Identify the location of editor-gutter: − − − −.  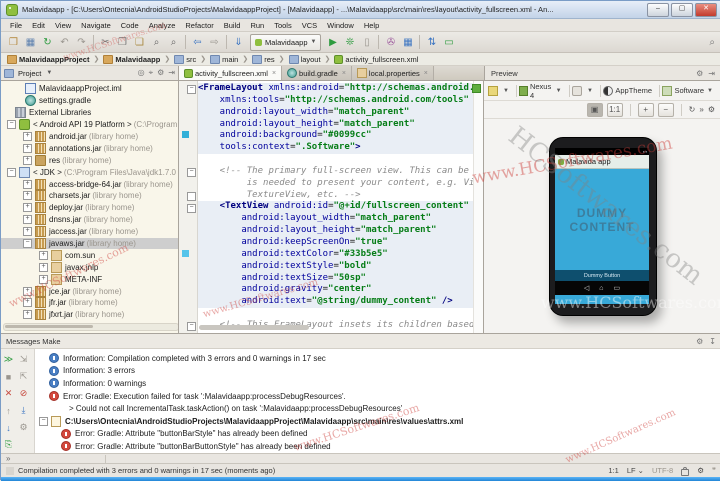
(188, 207).